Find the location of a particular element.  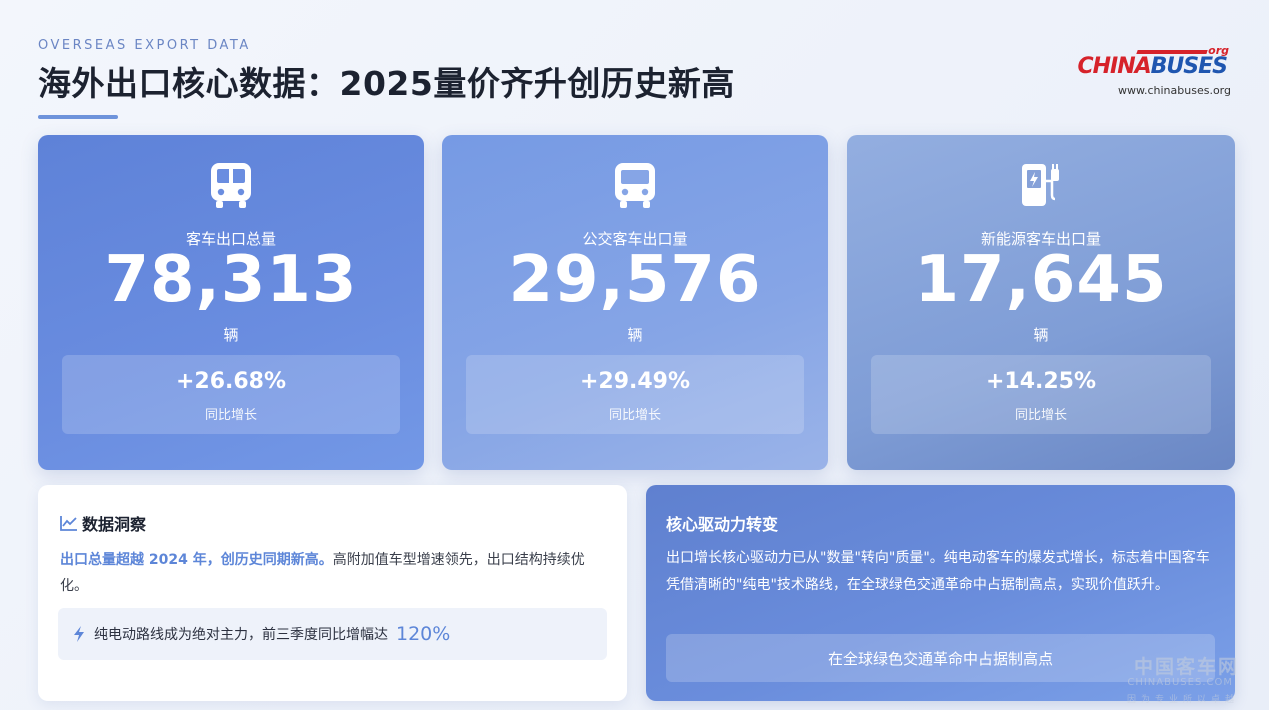

ev-charger-icon is located at coordinates (1040, 185).